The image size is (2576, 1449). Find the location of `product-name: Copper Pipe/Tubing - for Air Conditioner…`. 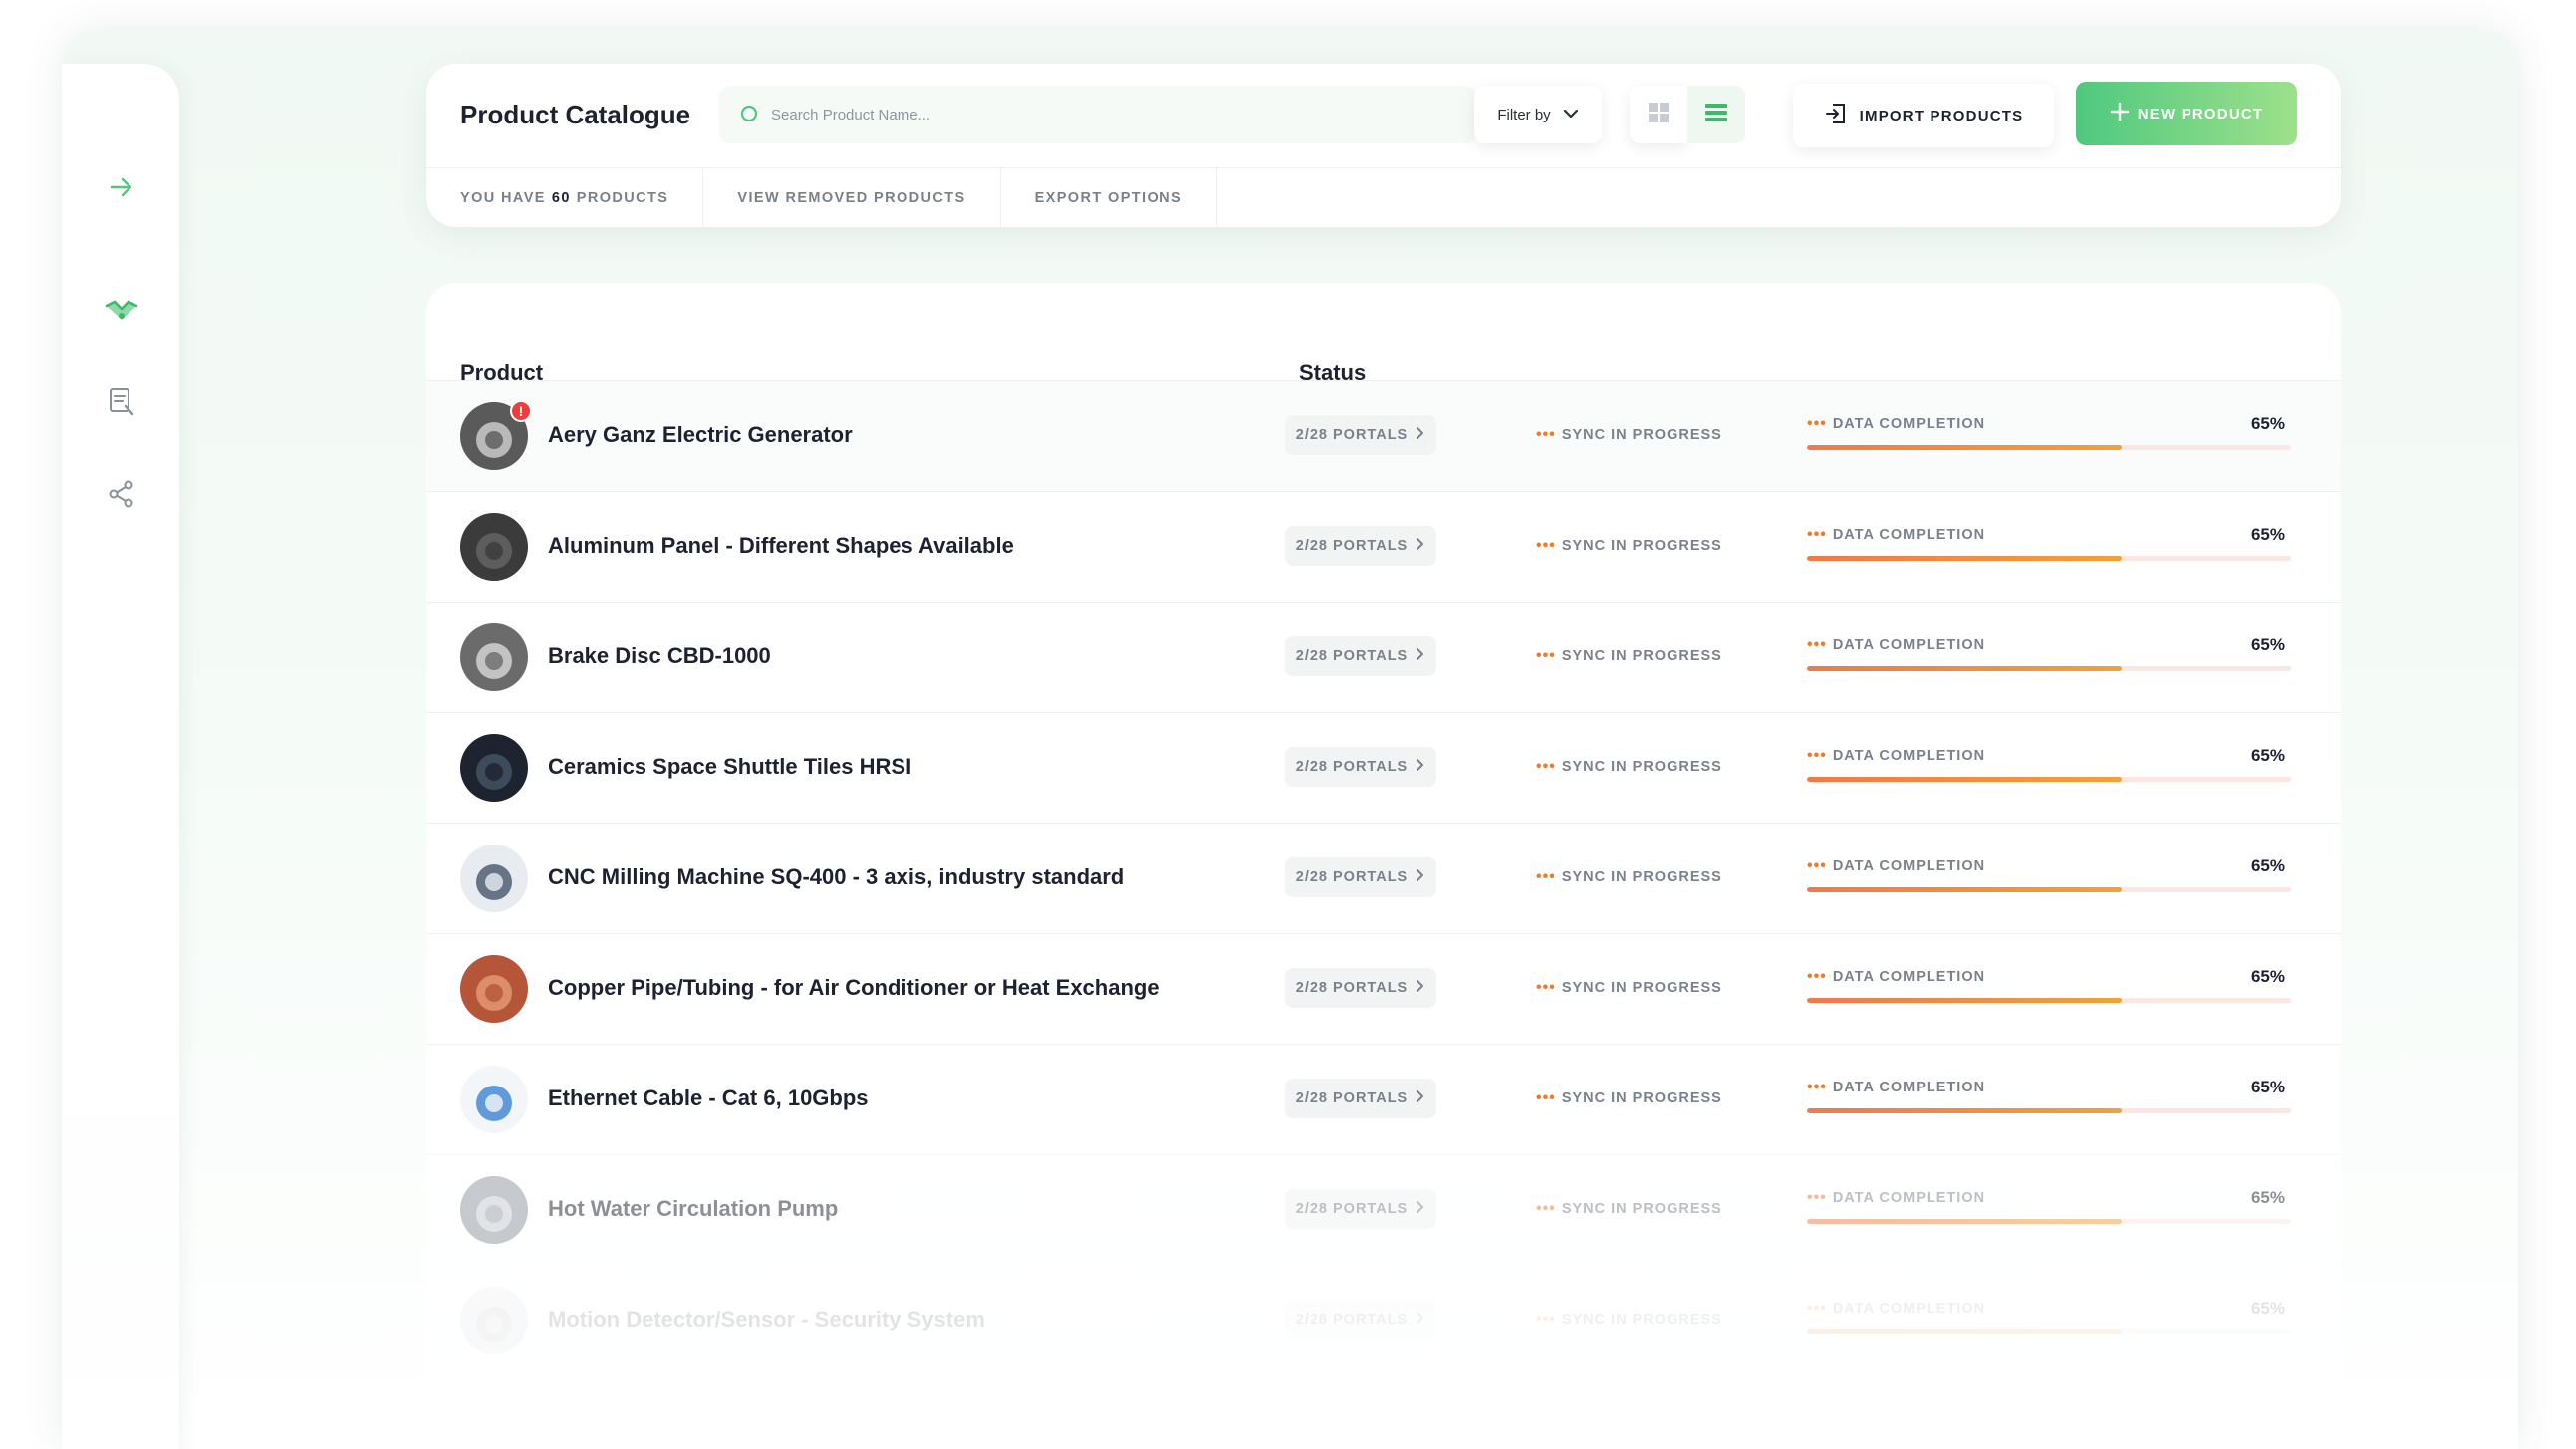

product-name: Copper Pipe/Tubing - for Air Conditioner… is located at coordinates (853, 988).